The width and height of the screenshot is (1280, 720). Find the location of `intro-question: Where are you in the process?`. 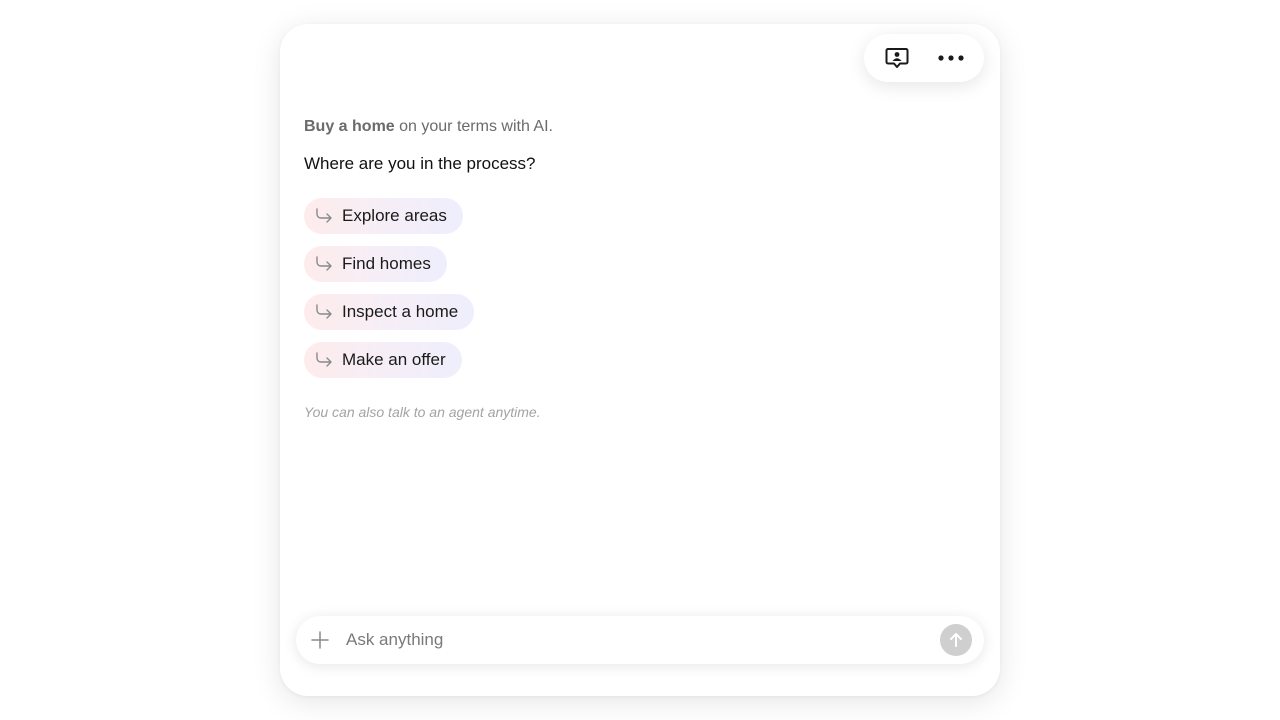

intro-question: Where are you in the process? is located at coordinates (420, 163).